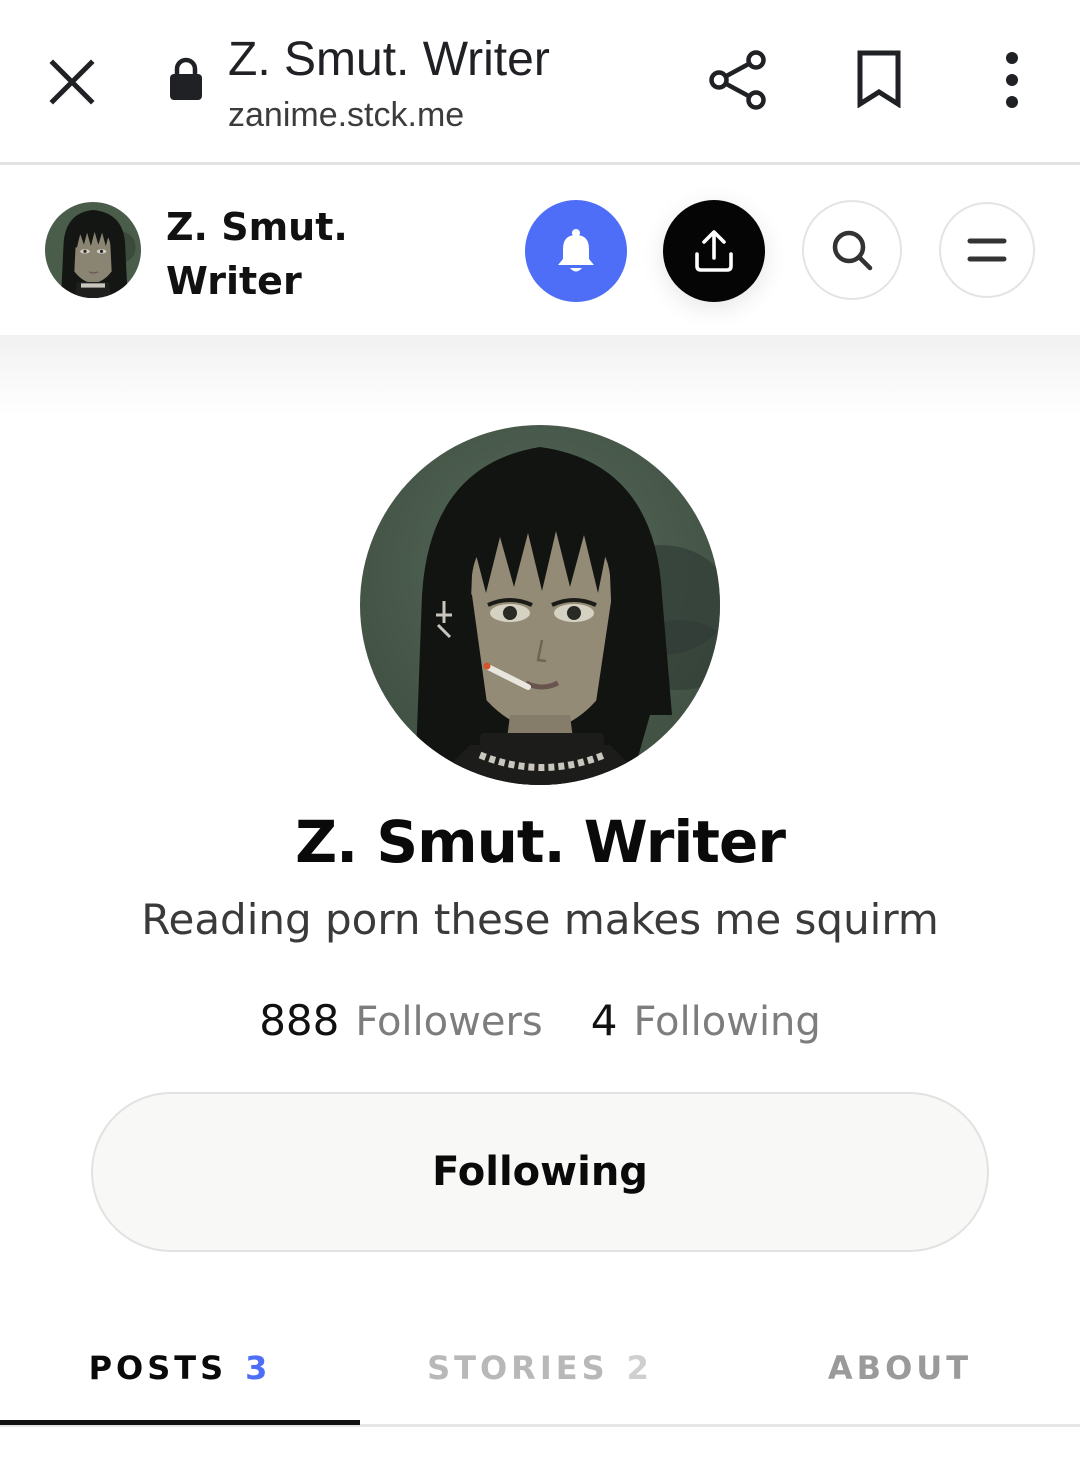  I want to click on tab-posts: POSTS 3, so click(180, 1368).